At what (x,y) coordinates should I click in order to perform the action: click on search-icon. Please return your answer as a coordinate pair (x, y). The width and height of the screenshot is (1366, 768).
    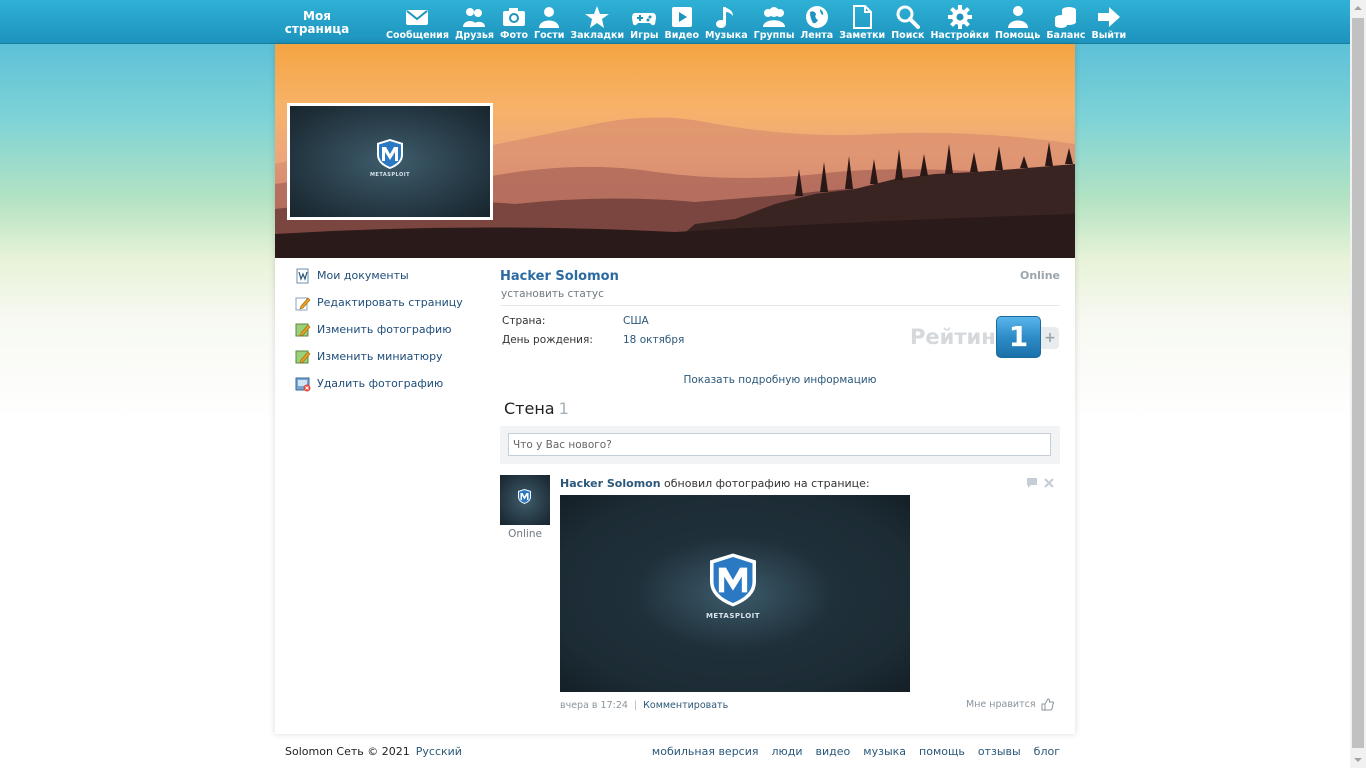
    Looking at the image, I should click on (908, 17).